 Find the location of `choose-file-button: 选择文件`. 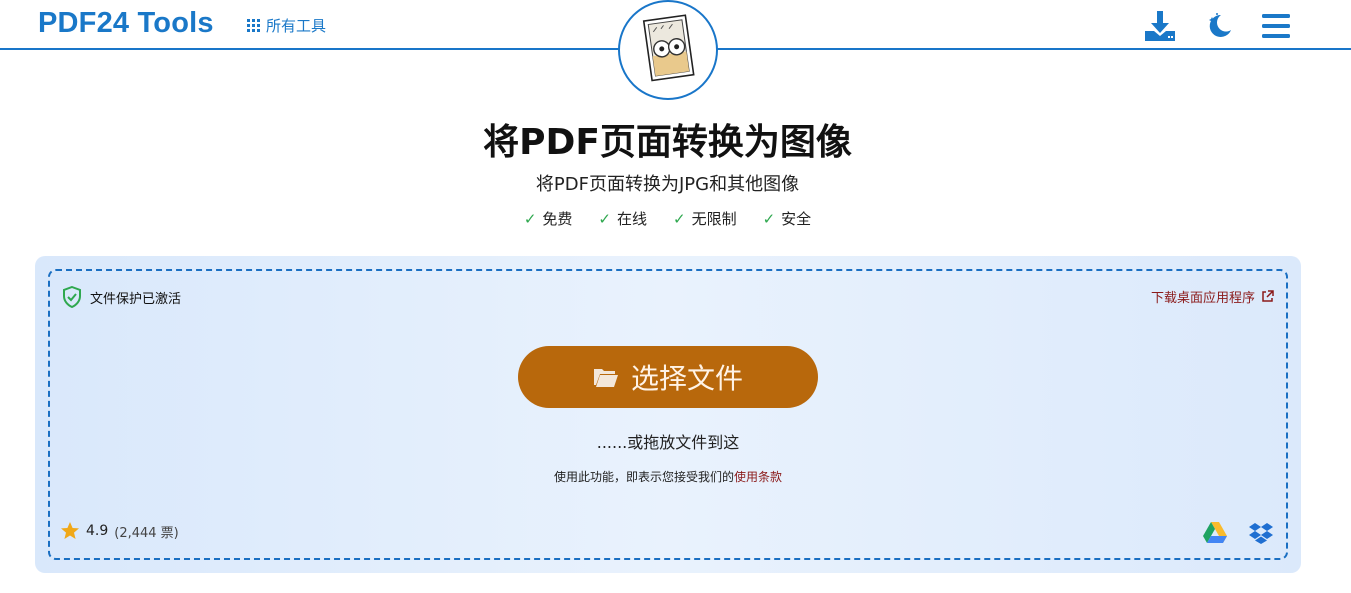

choose-file-button: 选择文件 is located at coordinates (668, 377).